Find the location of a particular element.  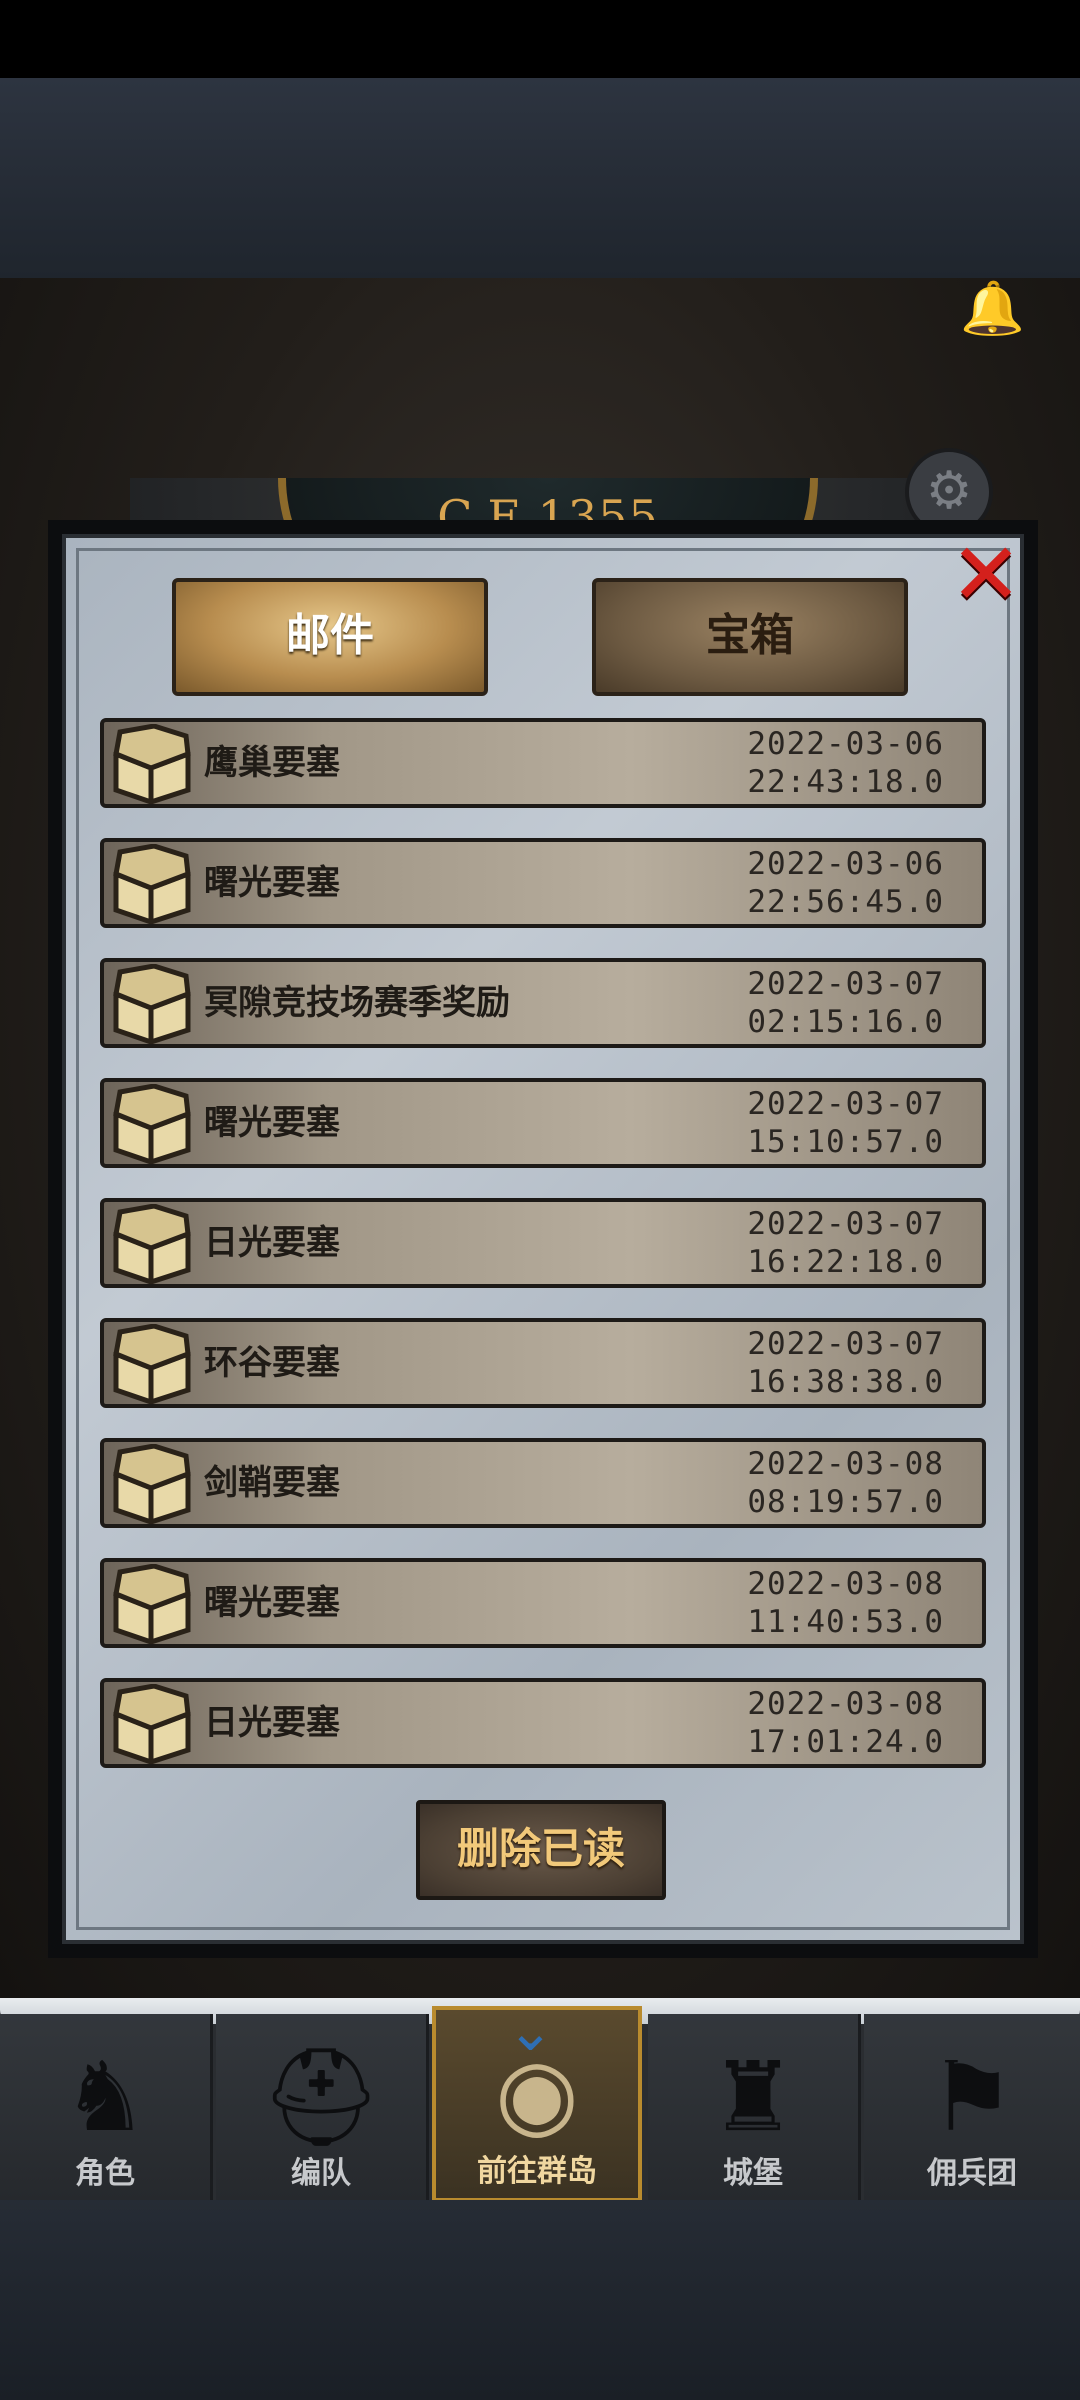

mercenary-flag-icon: ⚑ is located at coordinates (972, 2097).